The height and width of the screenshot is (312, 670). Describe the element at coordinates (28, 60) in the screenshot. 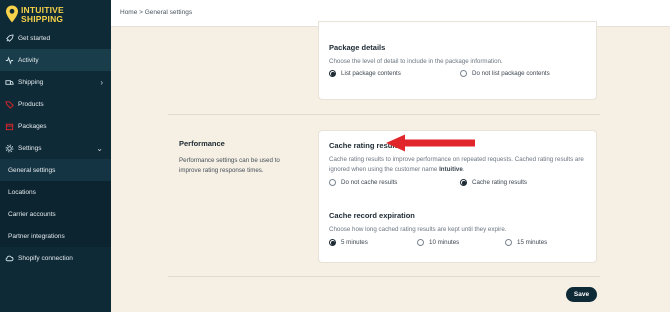

I see `sidebar-item-label: Activity` at that location.